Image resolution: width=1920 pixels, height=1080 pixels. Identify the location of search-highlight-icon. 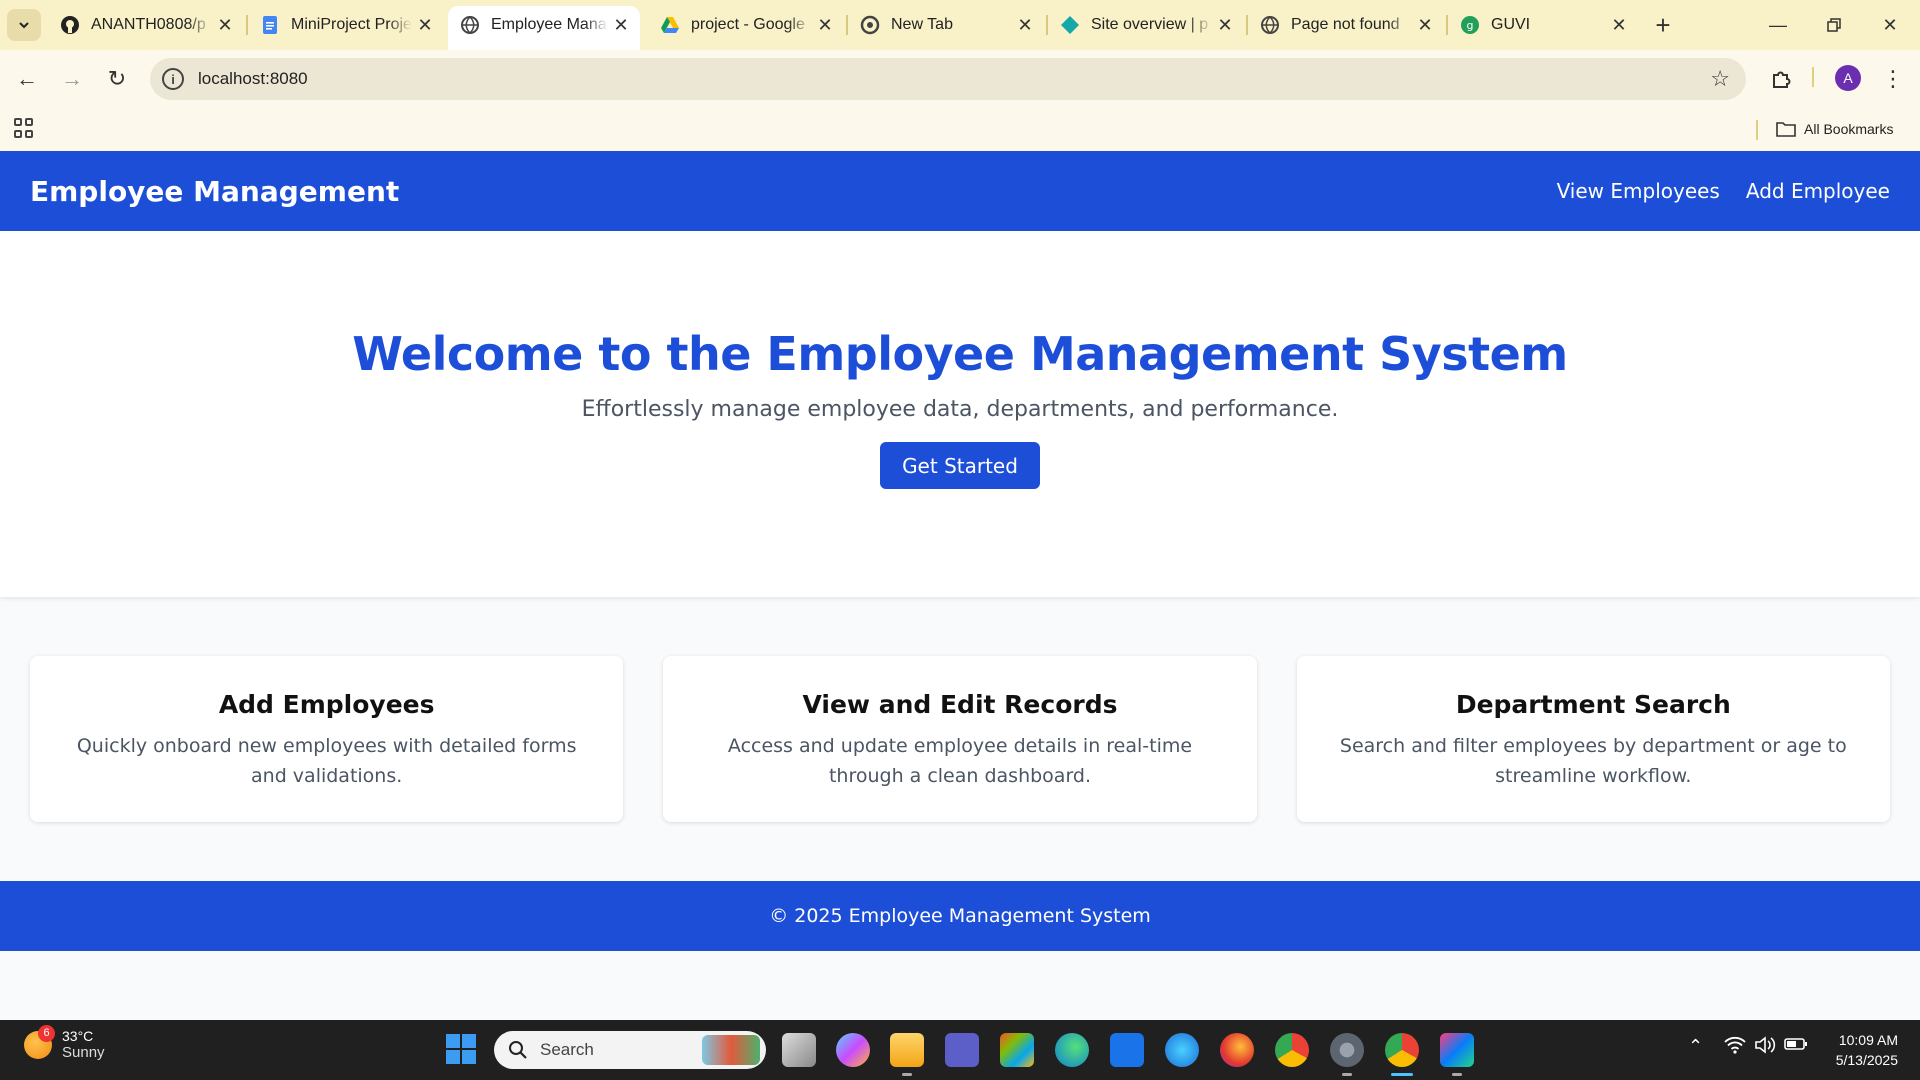
(731, 1050).